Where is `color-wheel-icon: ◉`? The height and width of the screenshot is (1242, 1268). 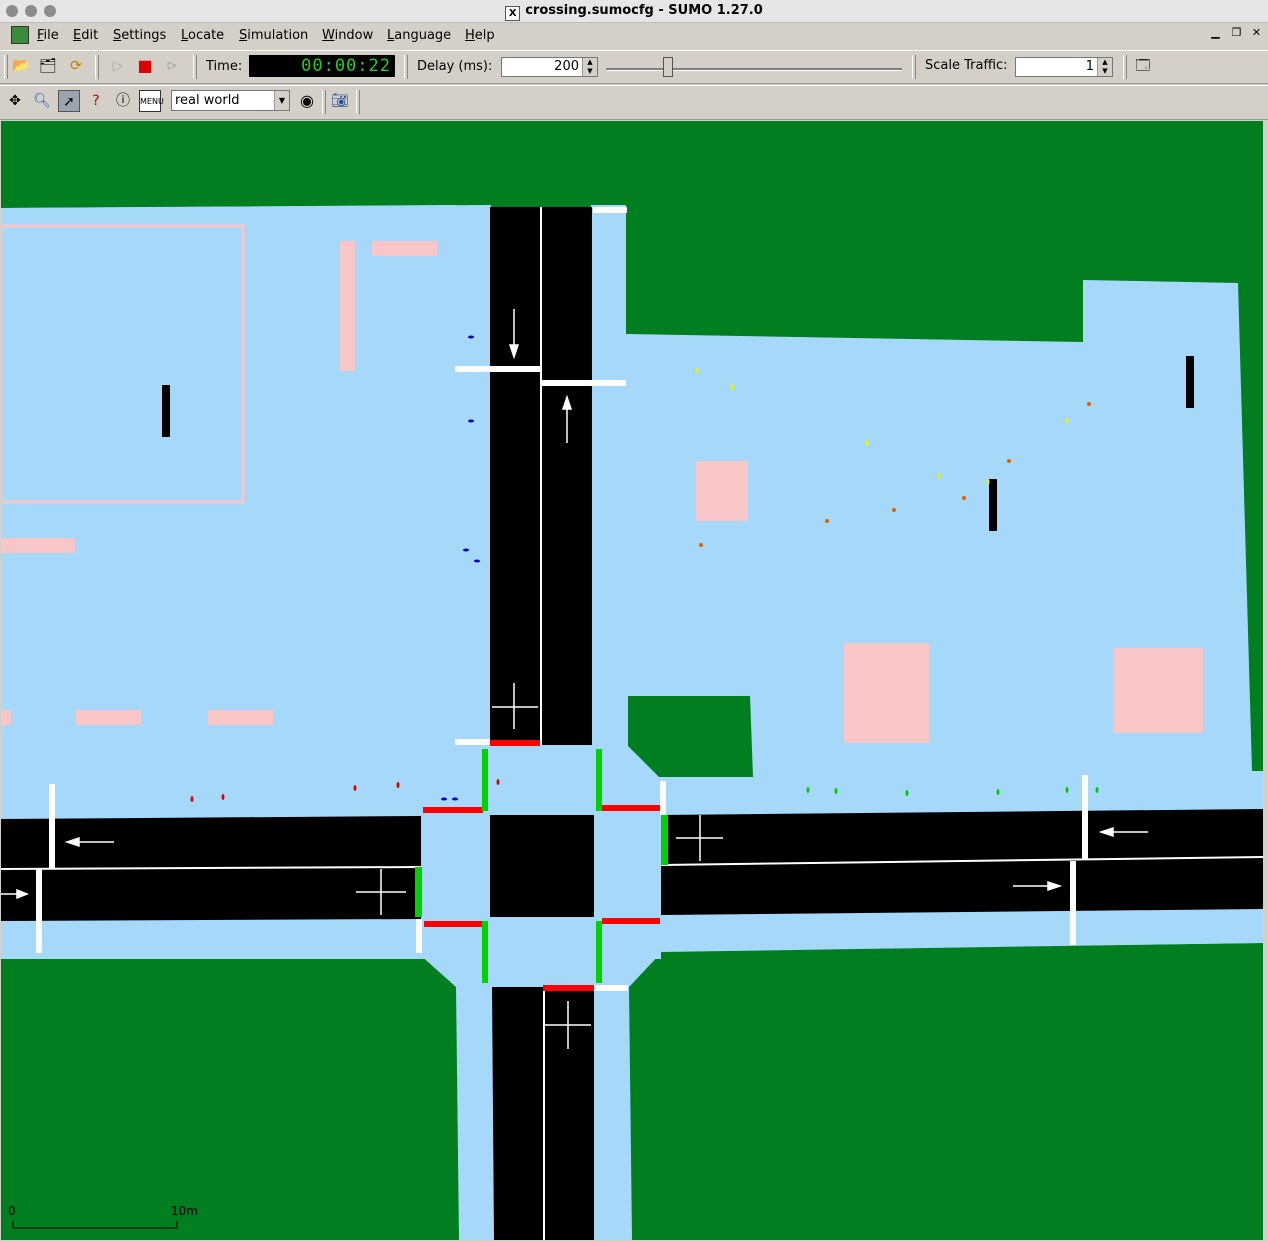
color-wheel-icon: ◉ is located at coordinates (307, 101).